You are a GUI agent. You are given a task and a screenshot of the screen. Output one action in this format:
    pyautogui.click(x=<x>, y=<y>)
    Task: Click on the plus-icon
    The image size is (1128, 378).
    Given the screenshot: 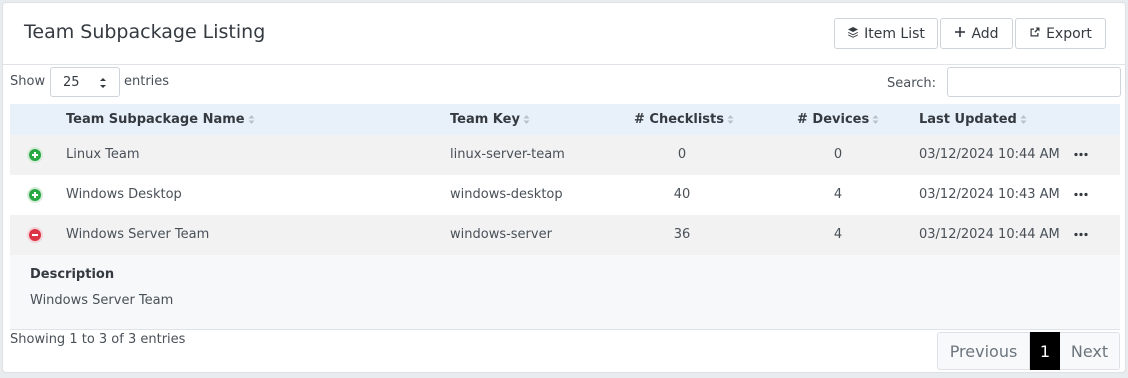 What is the action you would take?
    pyautogui.click(x=960, y=34)
    